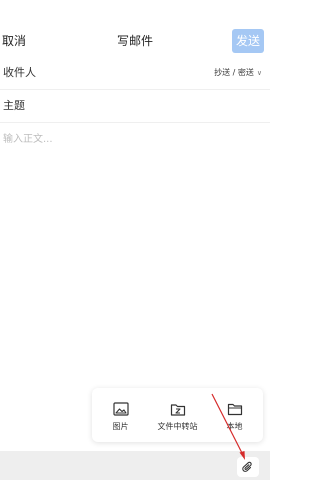  I want to click on attach-button, so click(248, 467).